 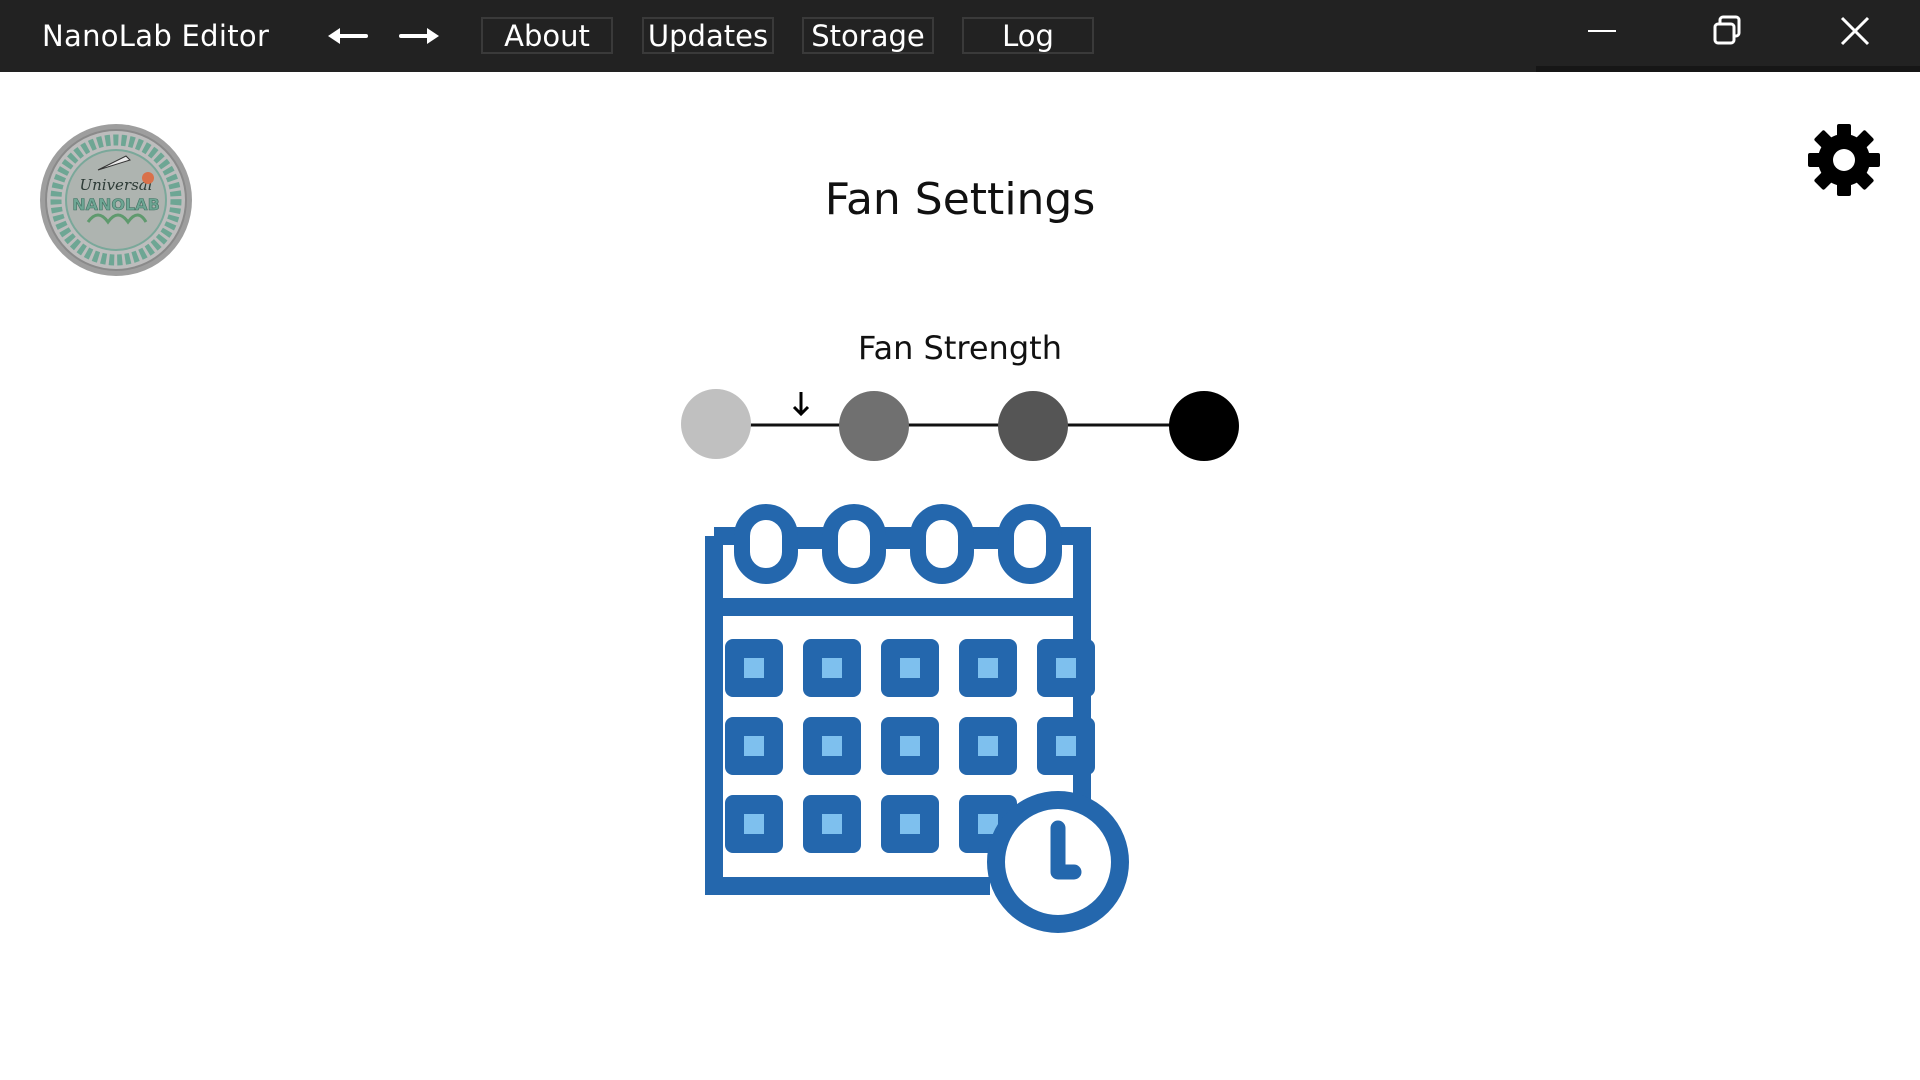 What do you see at coordinates (960, 199) in the screenshot?
I see `page-title: Fan Settings` at bounding box center [960, 199].